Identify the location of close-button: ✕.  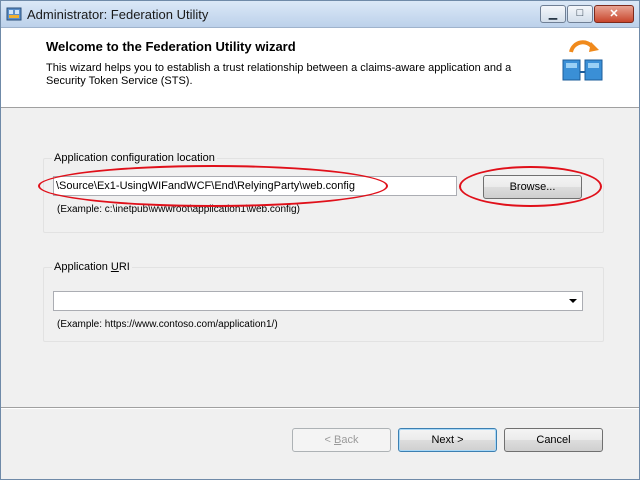
(614, 14).